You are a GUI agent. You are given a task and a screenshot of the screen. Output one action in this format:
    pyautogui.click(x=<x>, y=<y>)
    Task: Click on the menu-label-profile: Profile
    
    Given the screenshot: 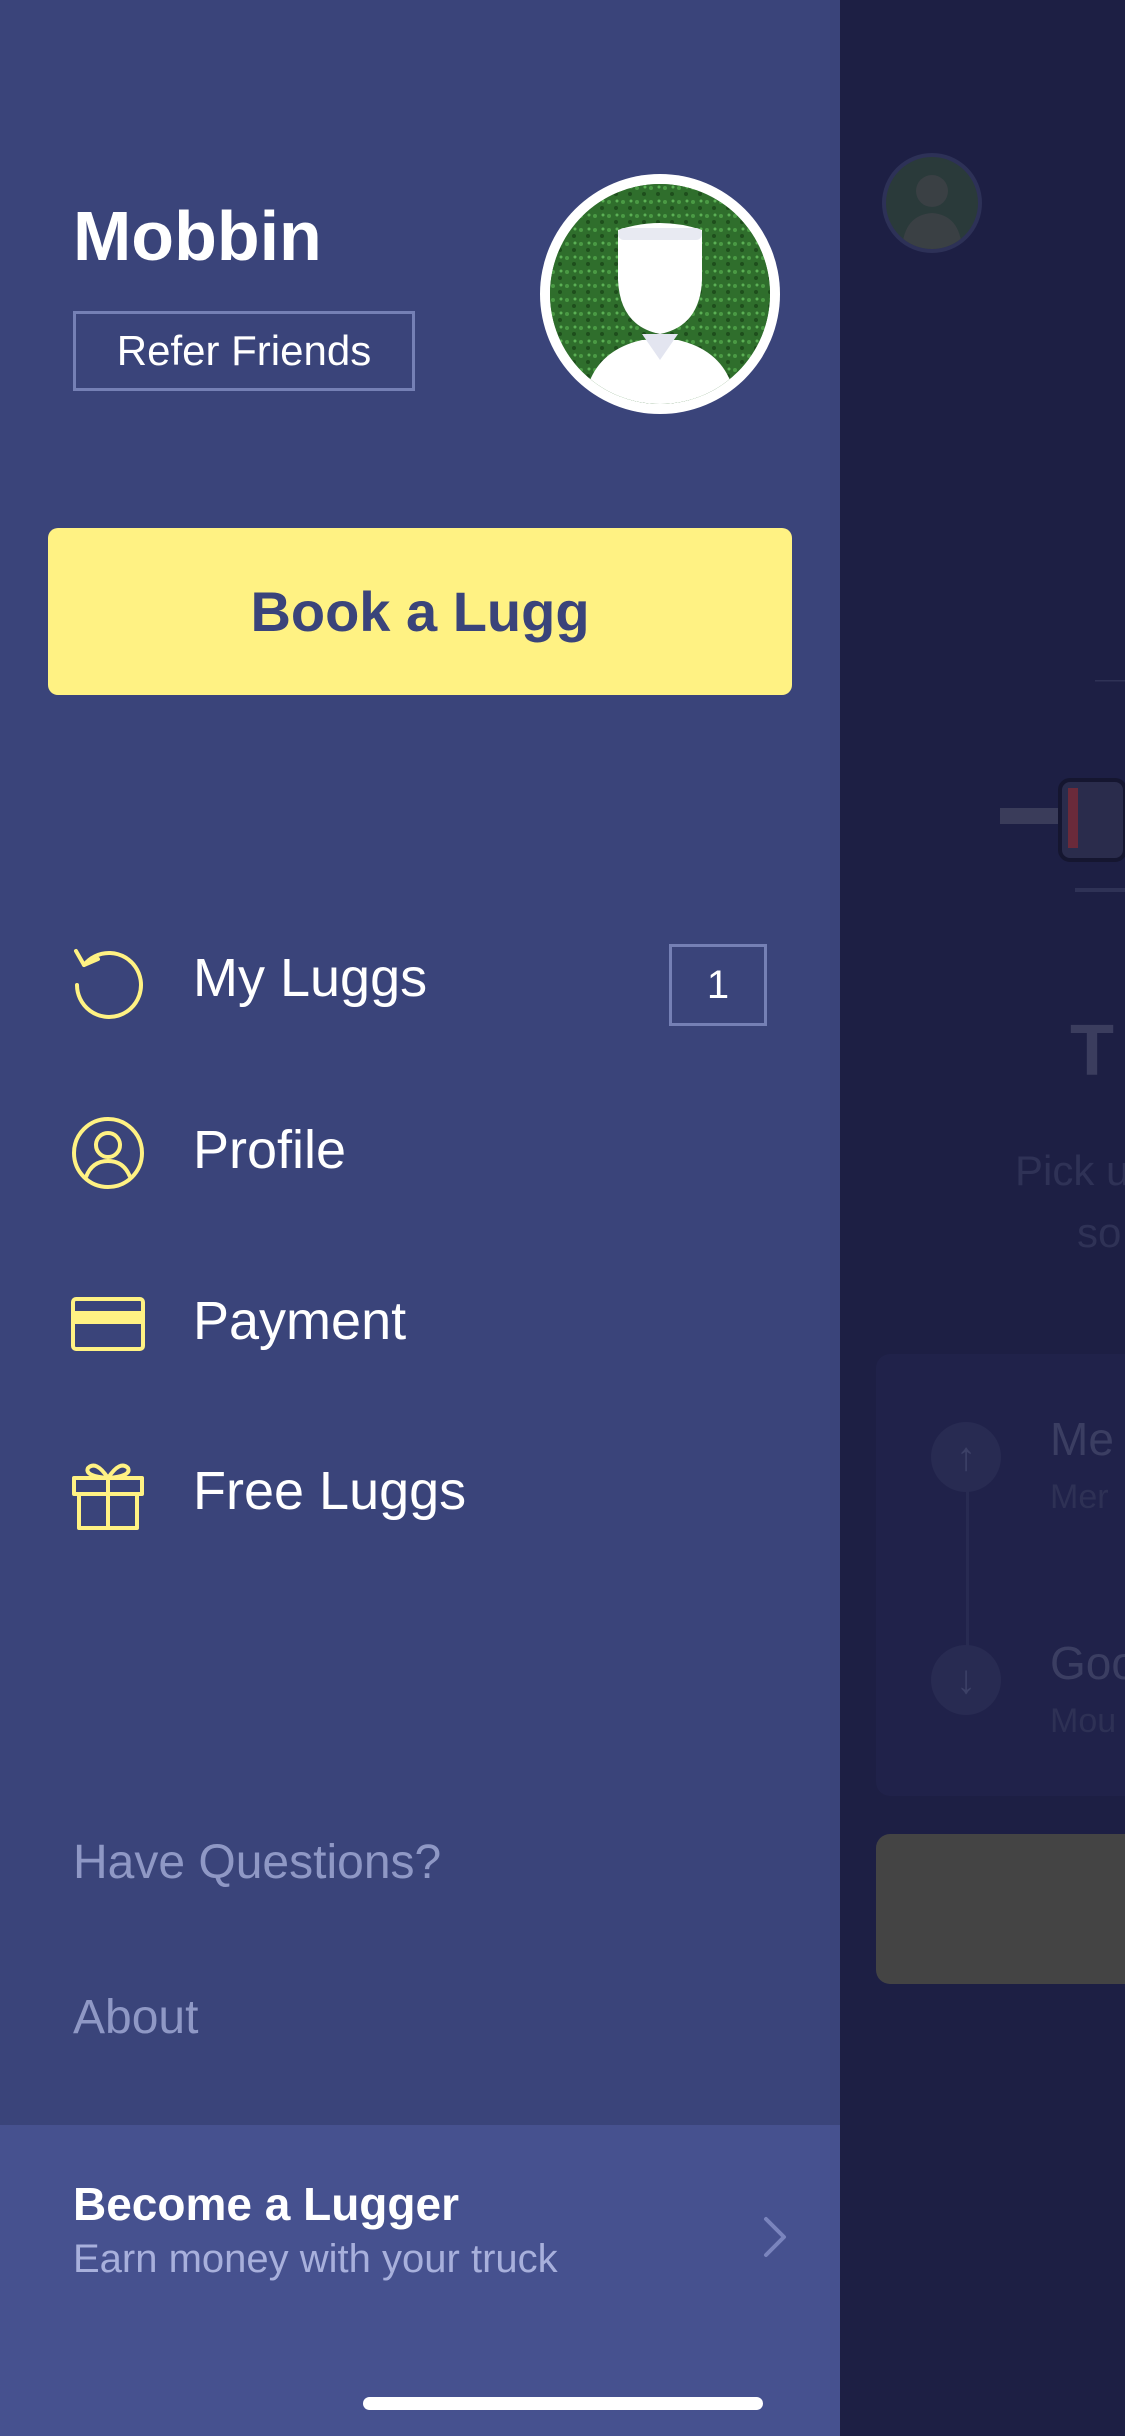 What is the action you would take?
    pyautogui.click(x=270, y=1150)
    